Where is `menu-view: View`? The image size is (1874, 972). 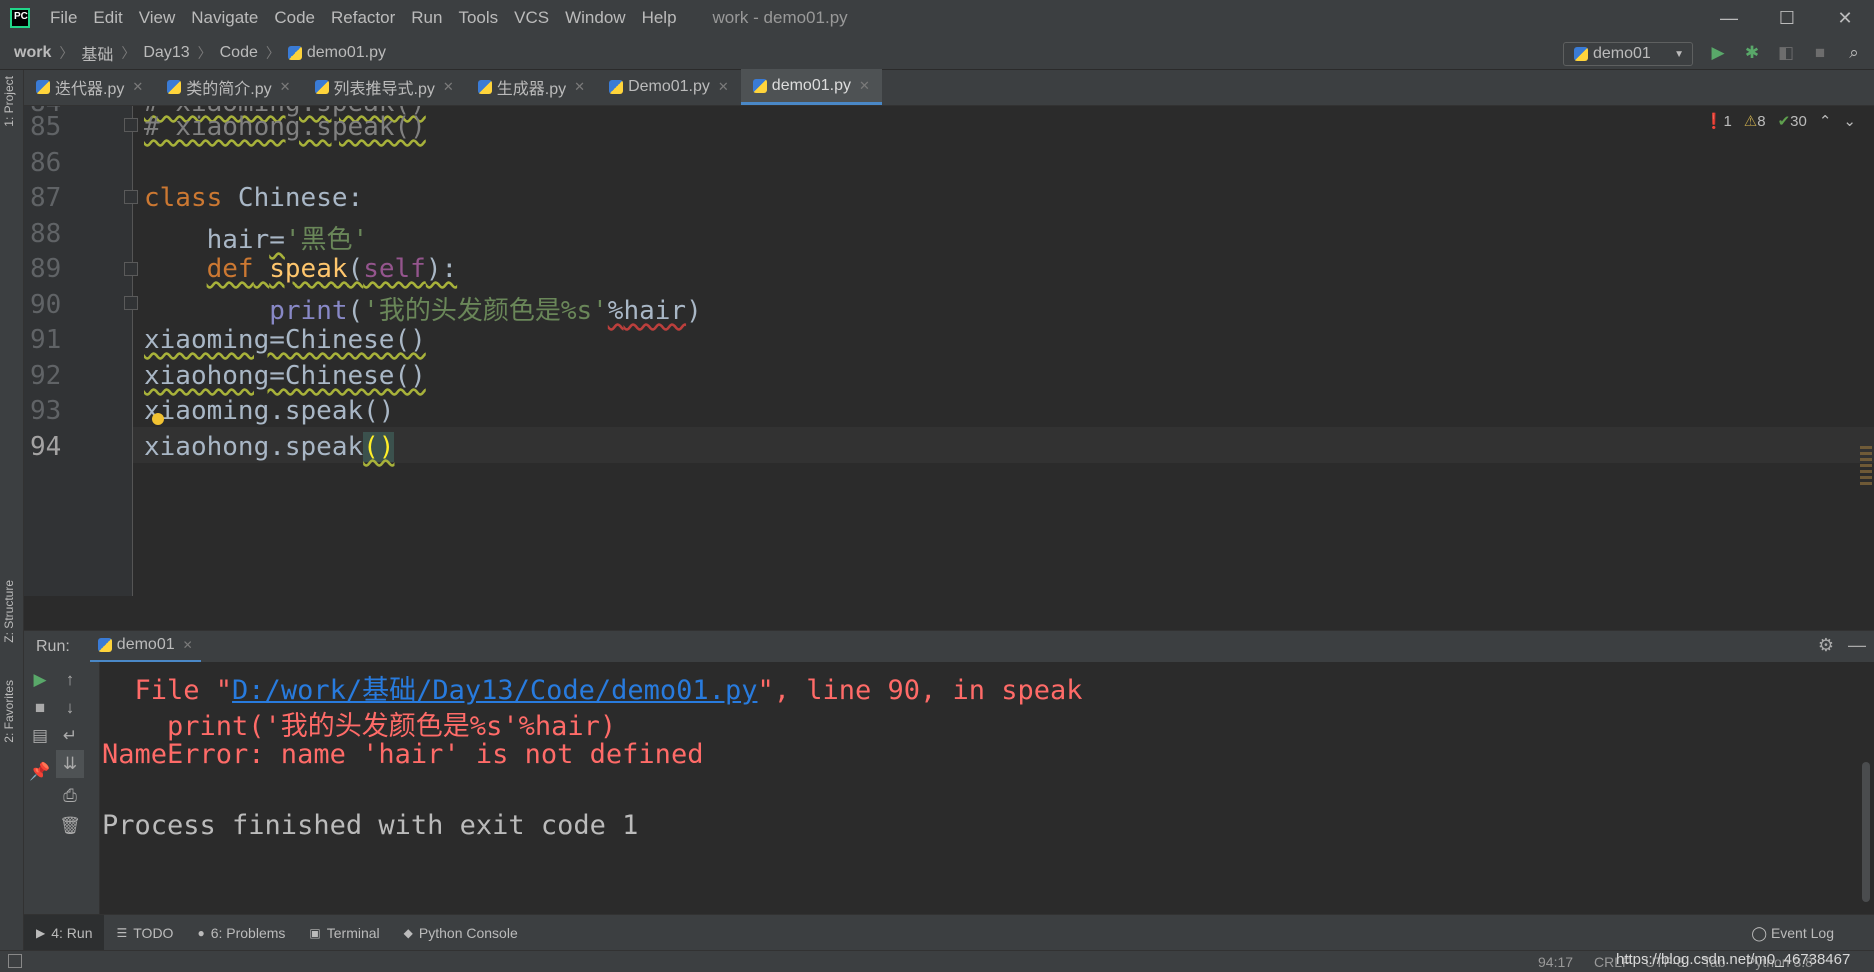 menu-view: View is located at coordinates (157, 18).